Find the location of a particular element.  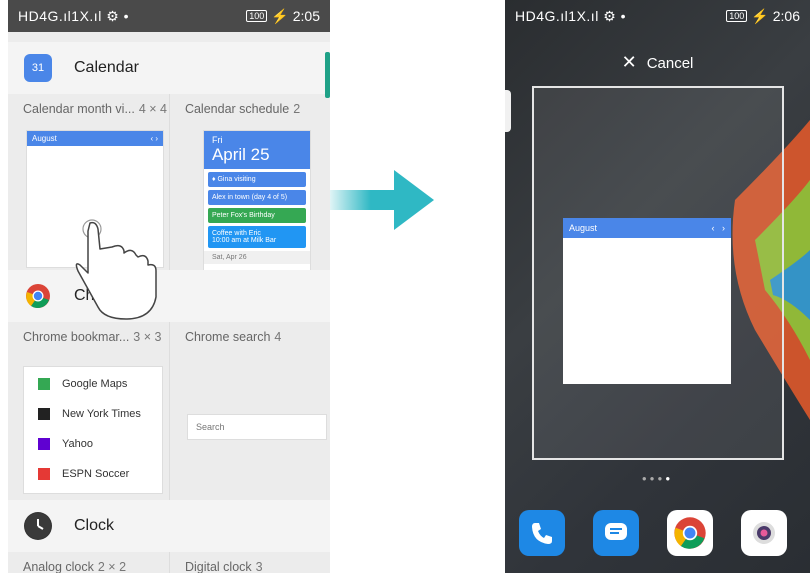

widget-size: 2 is located at coordinates (297, 109).